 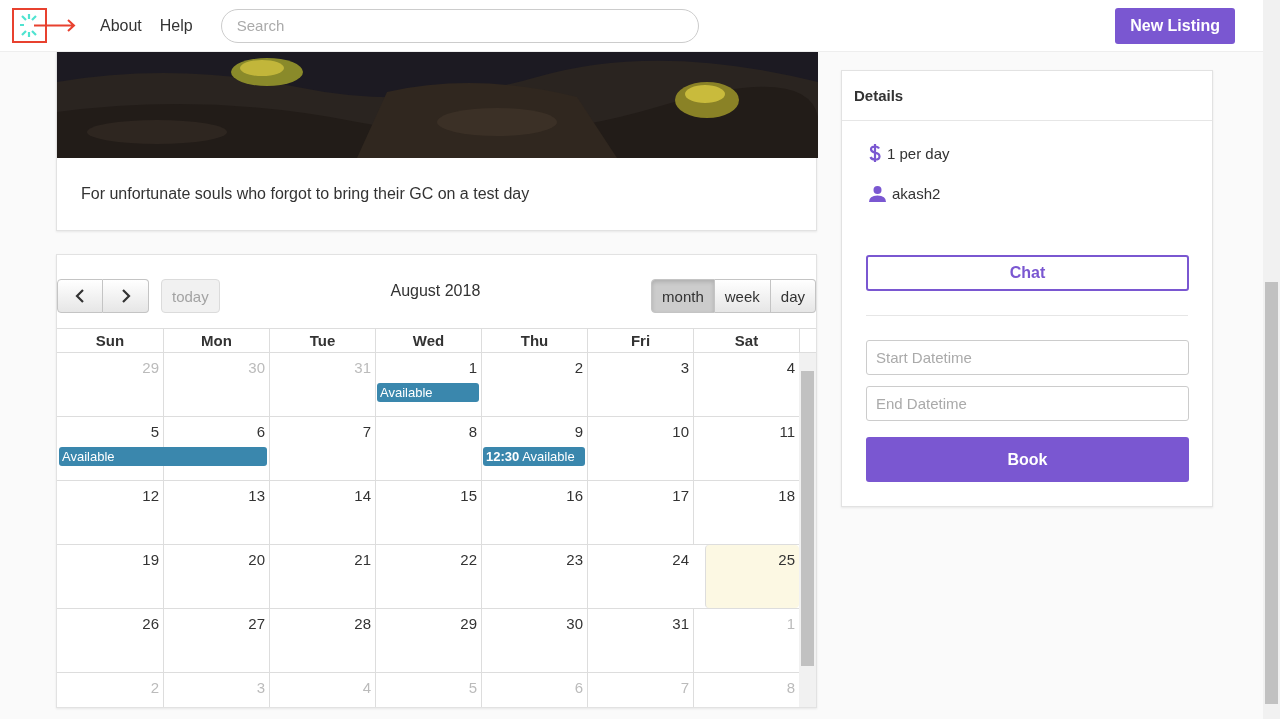 What do you see at coordinates (468, 559) in the screenshot?
I see `day-number: 22` at bounding box center [468, 559].